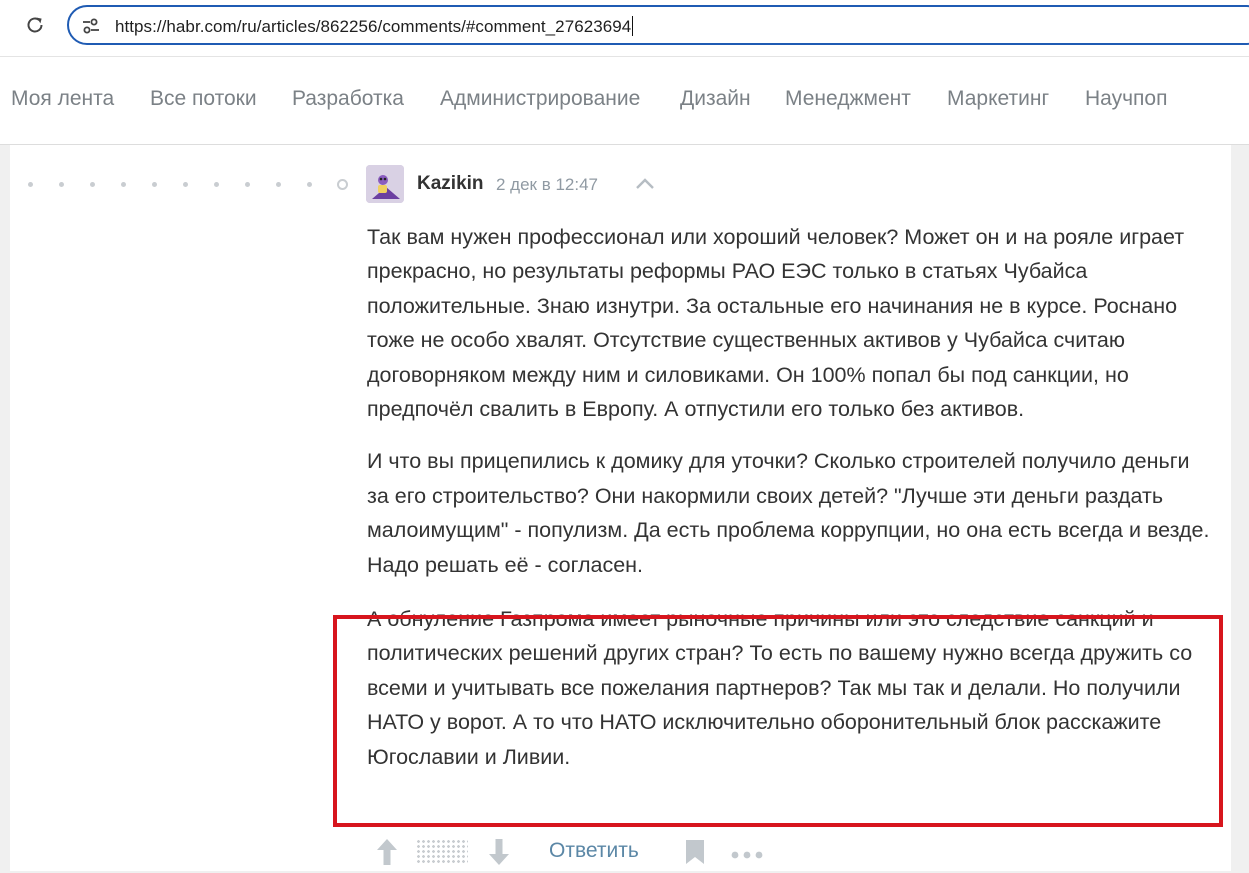 This screenshot has height=873, width=1249. What do you see at coordinates (547, 185) in the screenshot?
I see `comment-timestamp: 2 дек в 12:47` at bounding box center [547, 185].